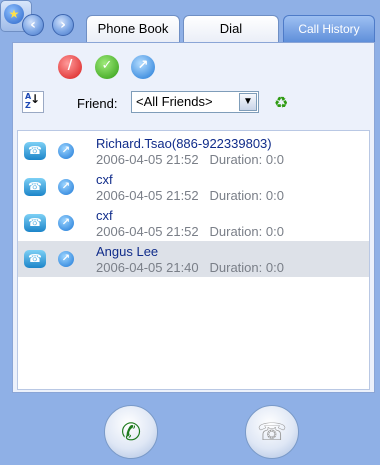 This screenshot has width=380, height=465. What do you see at coordinates (97, 103) in the screenshot?
I see `friend-label: Friend:` at bounding box center [97, 103].